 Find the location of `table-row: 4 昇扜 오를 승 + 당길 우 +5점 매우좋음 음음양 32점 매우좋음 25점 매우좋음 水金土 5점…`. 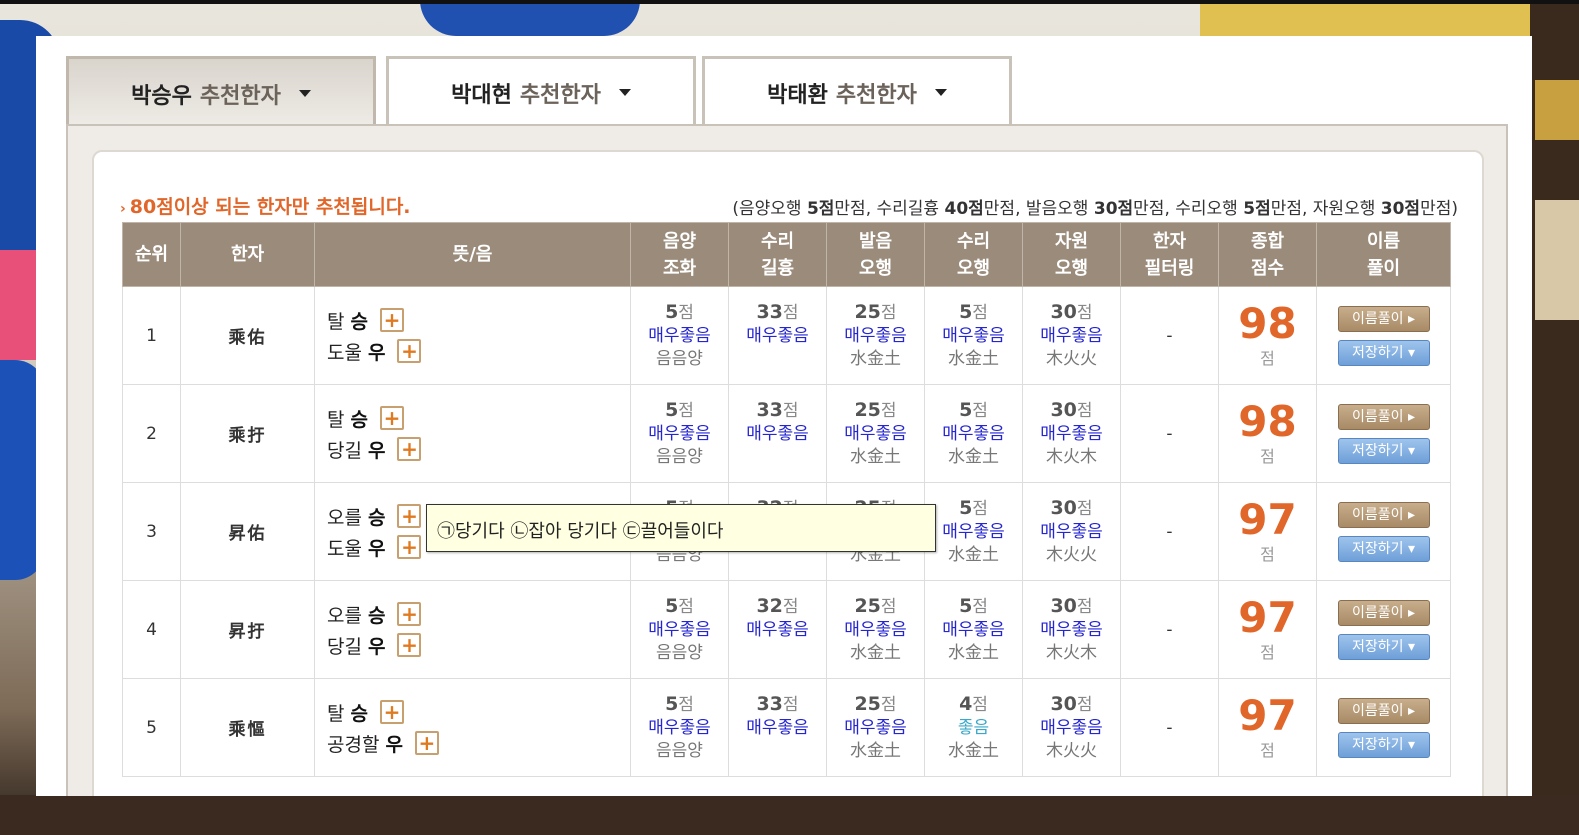

table-row: 4 昇扜 오를 승 + 당길 우 +5점 매우좋음 음음양 32점 매우좋음 25점 매우좋음 水金土 5점… is located at coordinates (786, 629).